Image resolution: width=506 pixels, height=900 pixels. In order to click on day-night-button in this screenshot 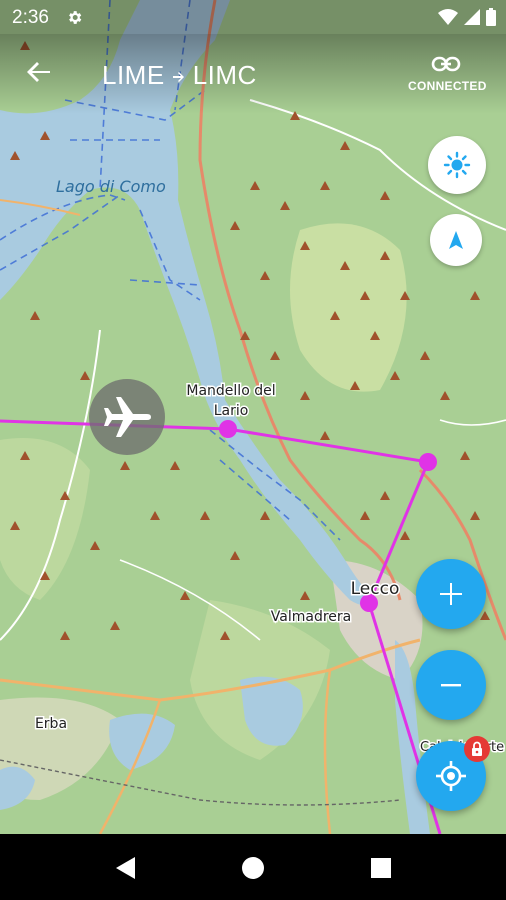, I will do `click(457, 165)`.